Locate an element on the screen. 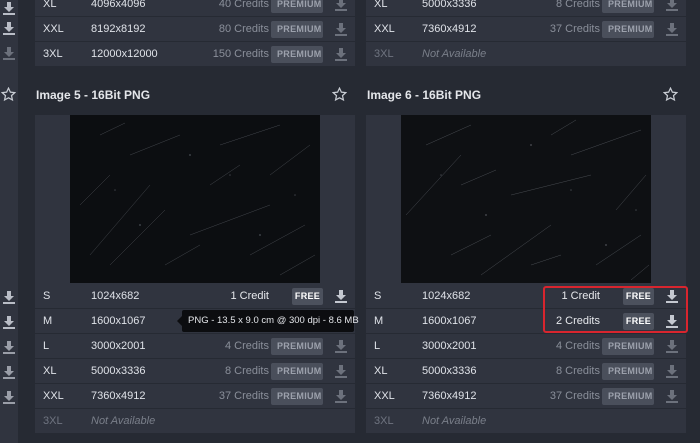 This screenshot has width=700, height=443. dimensions: 4096x4096 is located at coordinates (118, 5).